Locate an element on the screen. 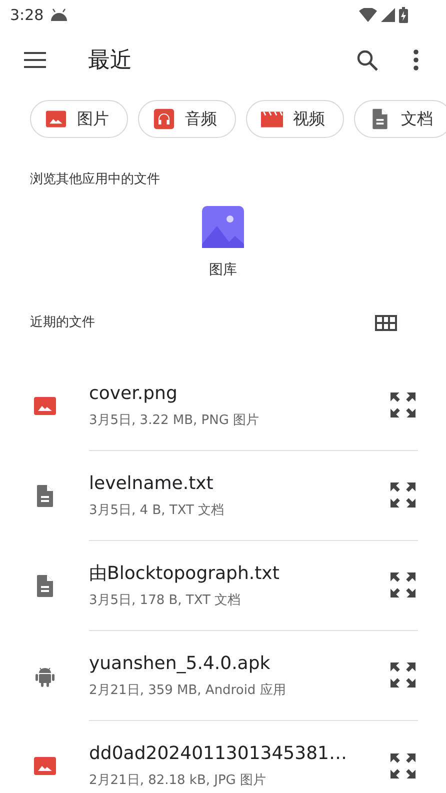 Image resolution: width=446 pixels, height=793 pixels. status-time: 3:28 is located at coordinates (27, 15).